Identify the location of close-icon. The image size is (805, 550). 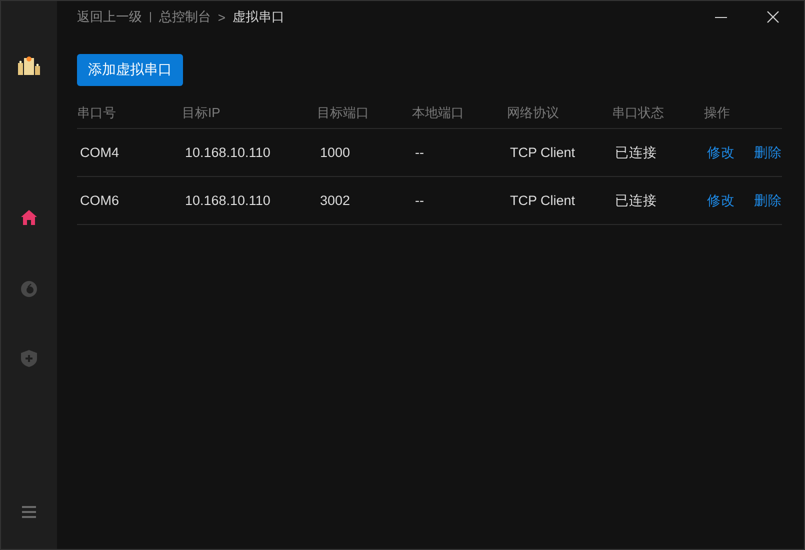
(773, 17).